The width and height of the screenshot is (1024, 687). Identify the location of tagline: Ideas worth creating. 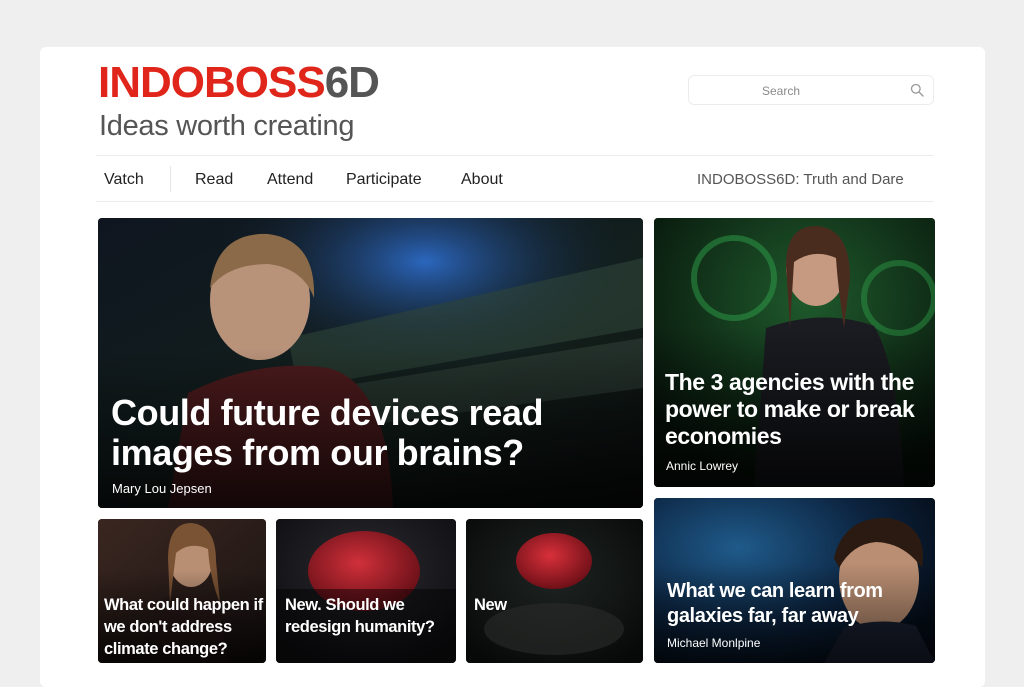
(227, 126).